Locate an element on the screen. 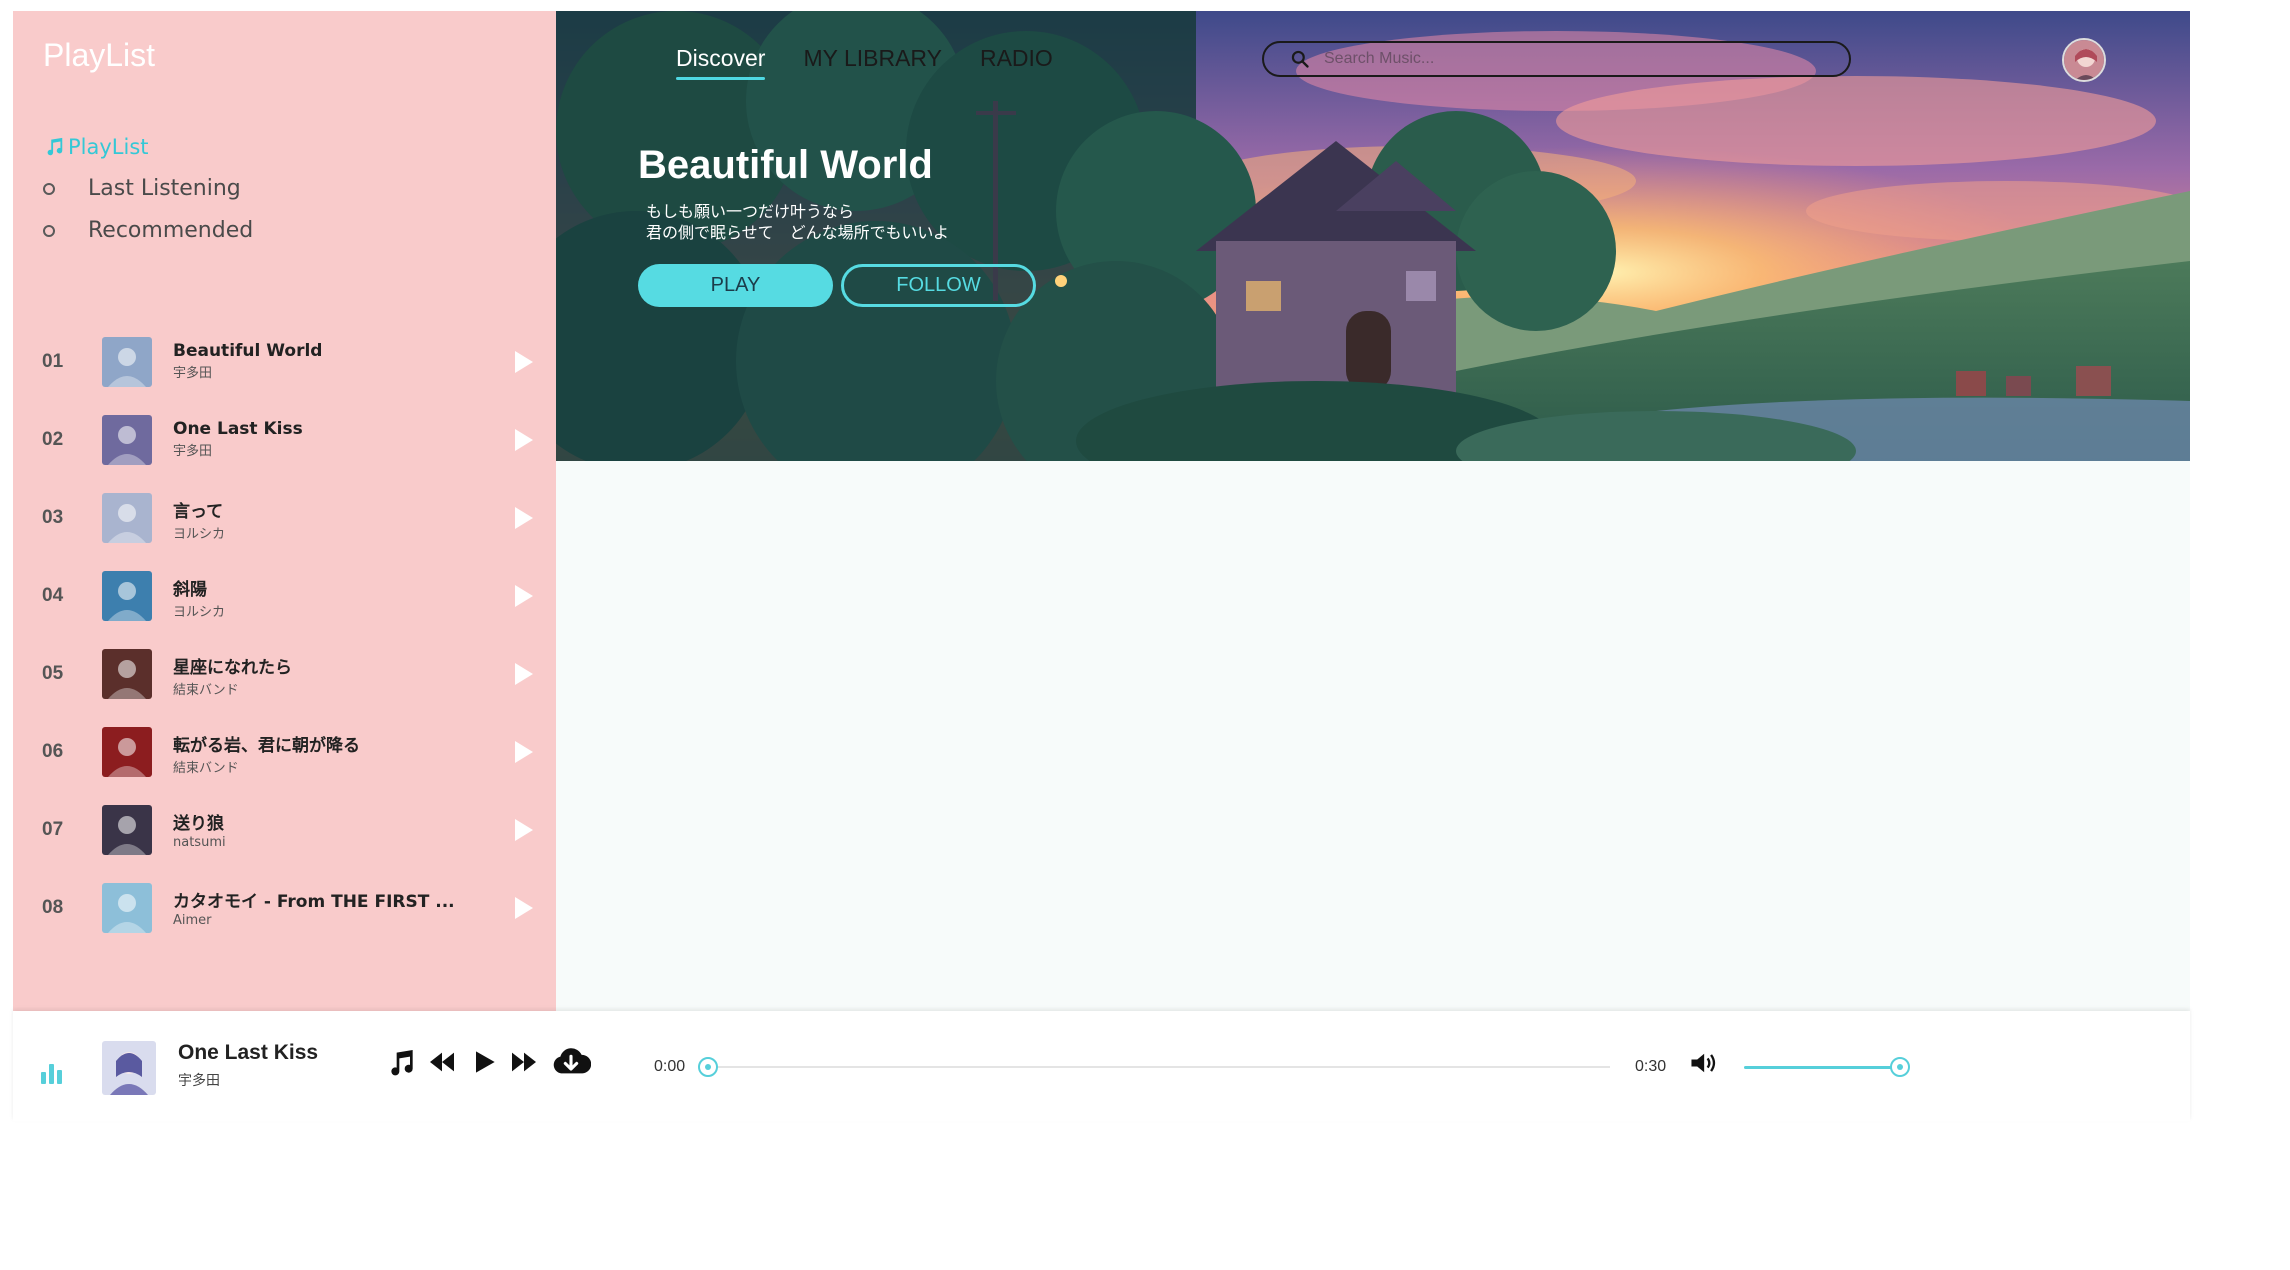 This screenshot has height=1270, width=2290. now-playing-title: One Last Kiss is located at coordinates (248, 1052).